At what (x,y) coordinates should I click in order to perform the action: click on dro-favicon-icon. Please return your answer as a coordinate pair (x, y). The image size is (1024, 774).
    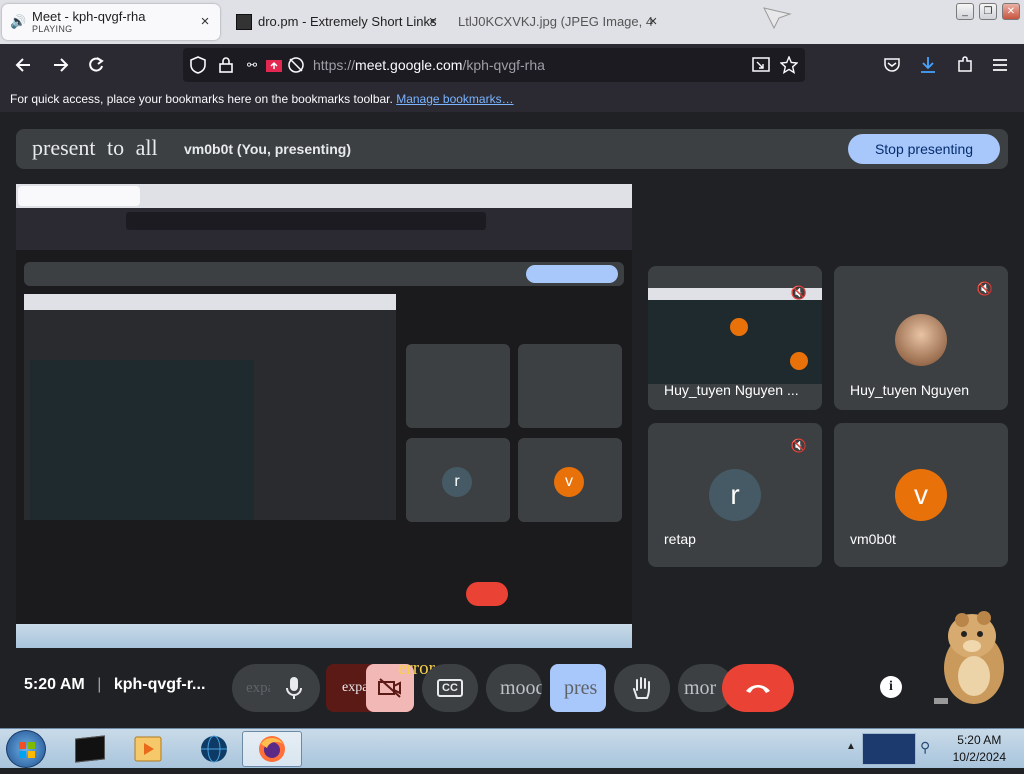
    Looking at the image, I should click on (244, 22).